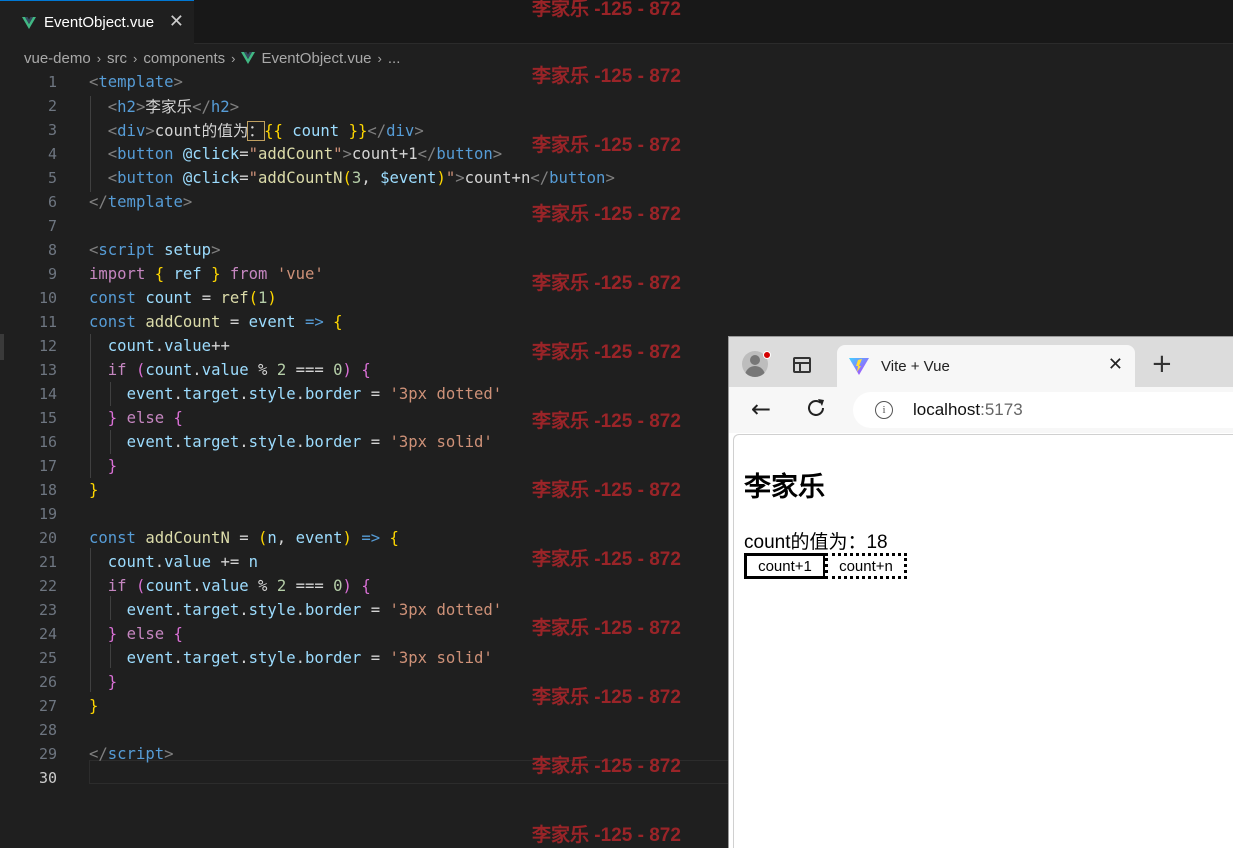  Describe the element at coordinates (52, 130) in the screenshot. I see `line-number: 3` at that location.